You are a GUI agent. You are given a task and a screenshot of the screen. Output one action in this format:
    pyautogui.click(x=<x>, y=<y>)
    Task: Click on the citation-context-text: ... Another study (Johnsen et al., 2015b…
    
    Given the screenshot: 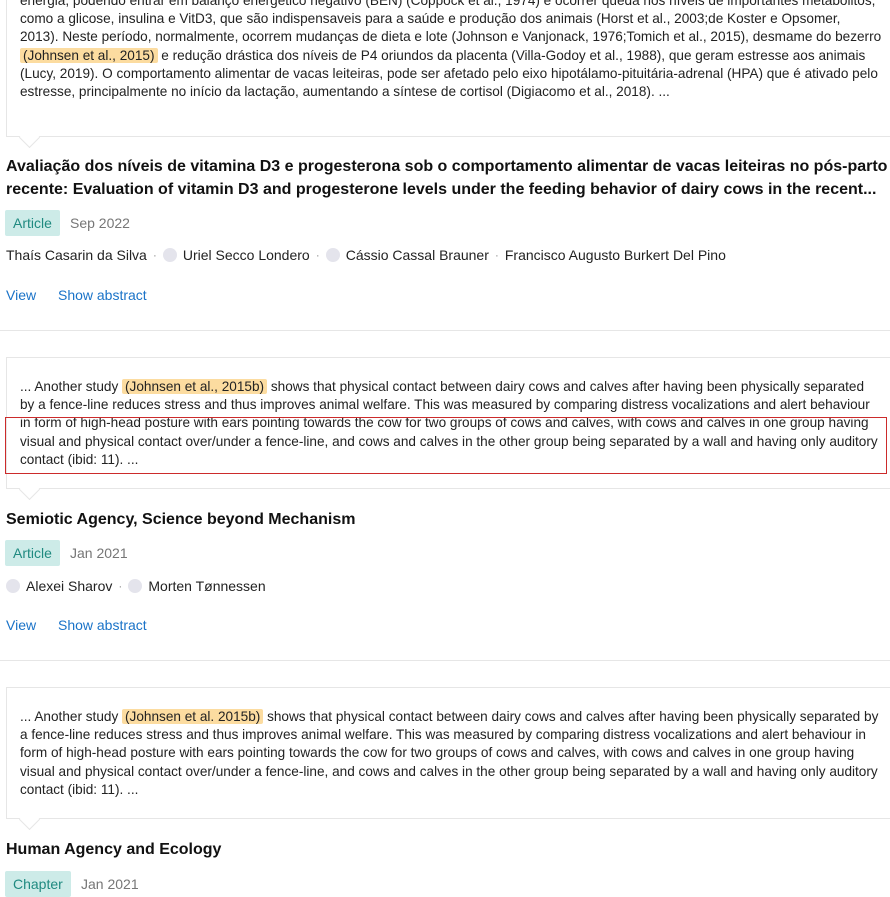 What is the action you would take?
    pyautogui.click(x=451, y=423)
    